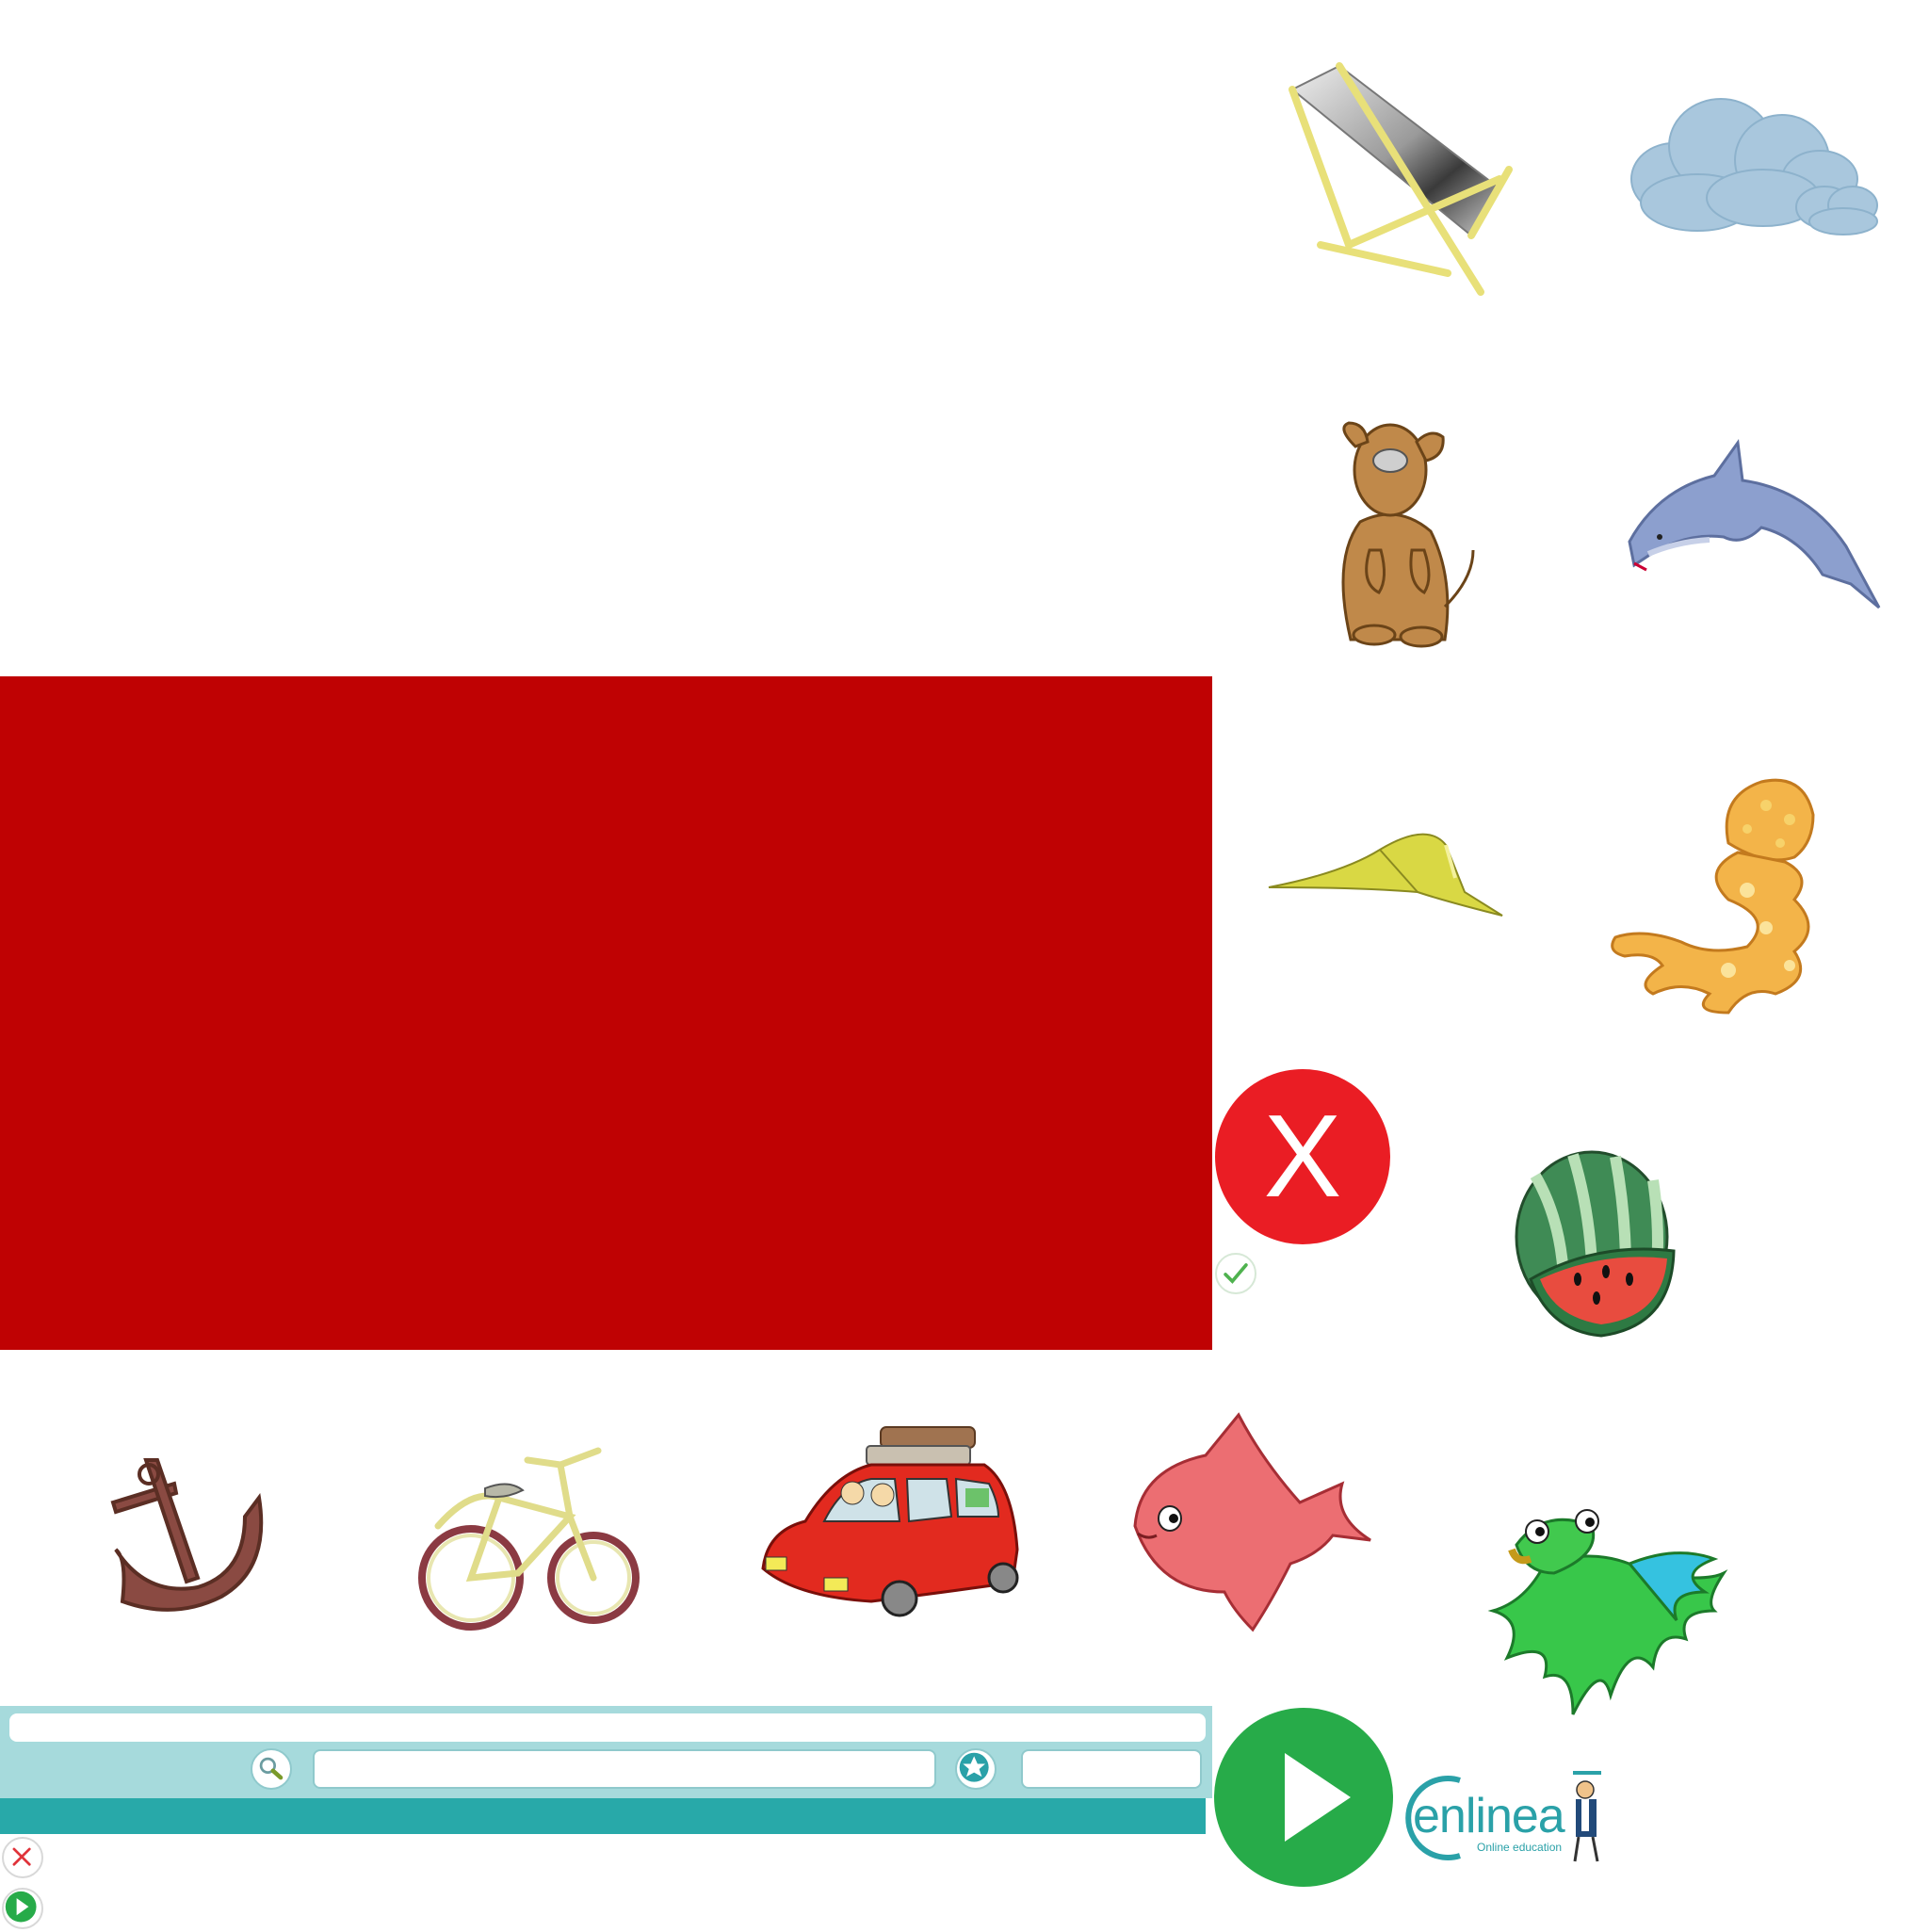 The image size is (1929, 1932). What do you see at coordinates (1752, 522) in the screenshot?
I see `dolphin-icon` at bounding box center [1752, 522].